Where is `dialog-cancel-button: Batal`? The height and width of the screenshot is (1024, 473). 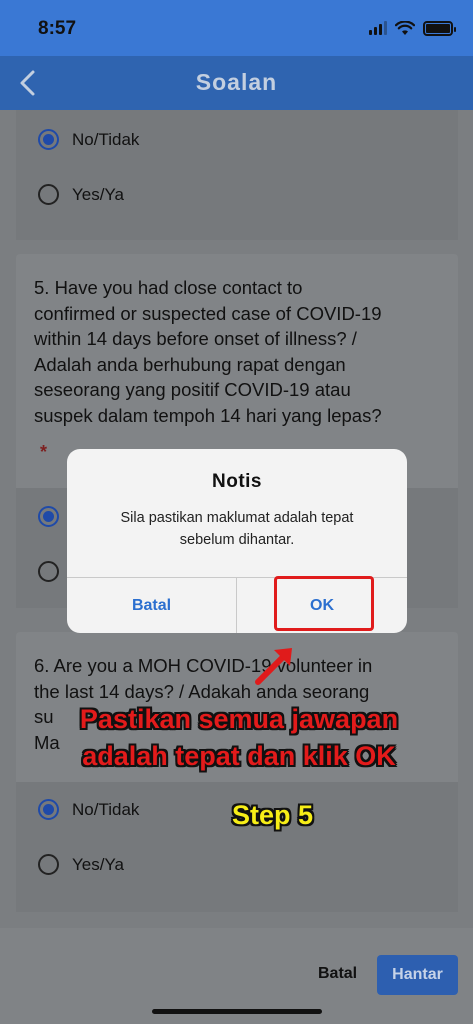
dialog-cancel-button: Batal is located at coordinates (151, 605).